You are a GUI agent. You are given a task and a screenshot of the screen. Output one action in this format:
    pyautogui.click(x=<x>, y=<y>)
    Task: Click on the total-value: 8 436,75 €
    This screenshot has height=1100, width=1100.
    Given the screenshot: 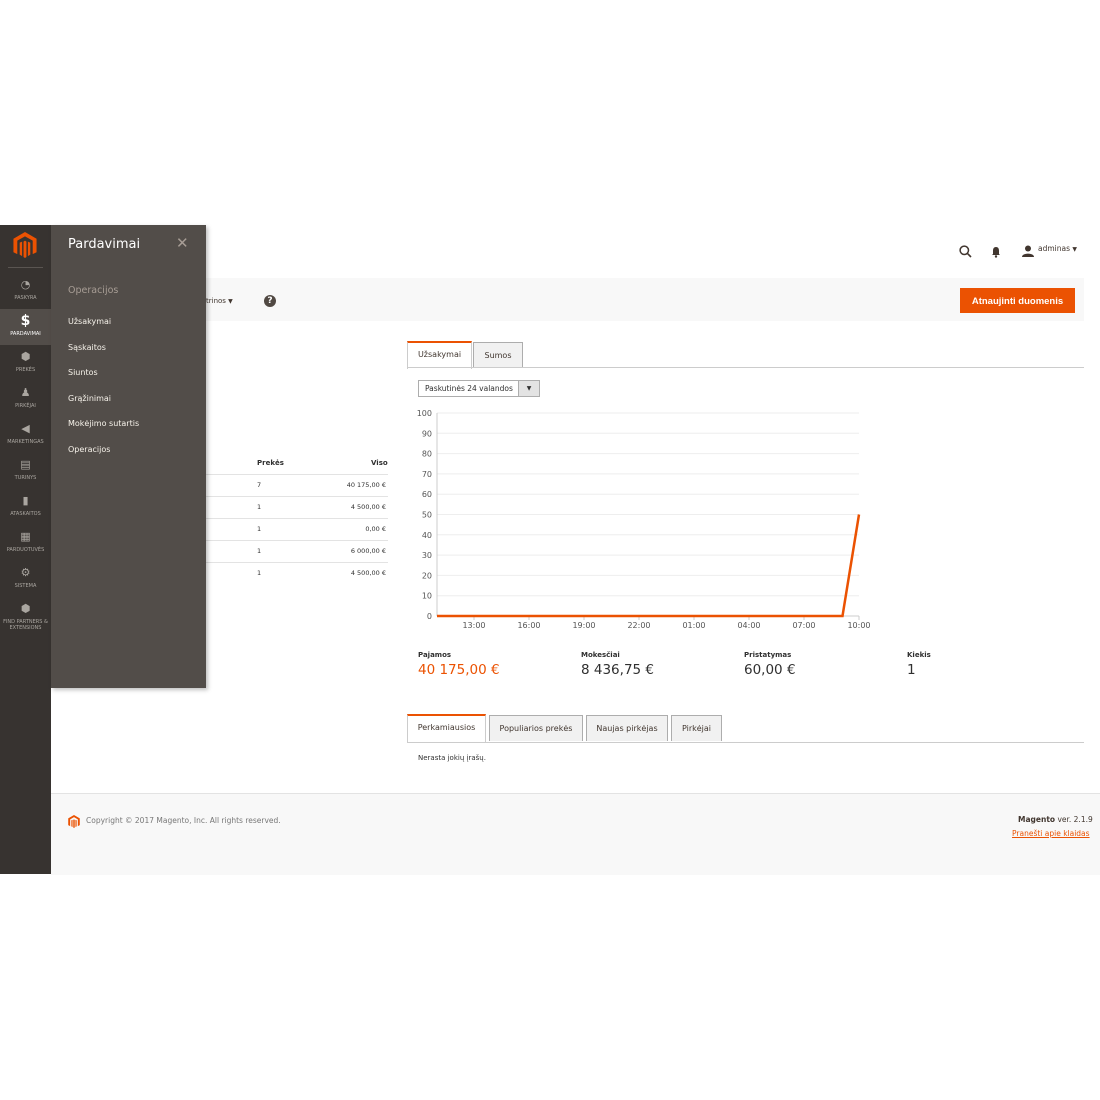 What is the action you would take?
    pyautogui.click(x=617, y=670)
    